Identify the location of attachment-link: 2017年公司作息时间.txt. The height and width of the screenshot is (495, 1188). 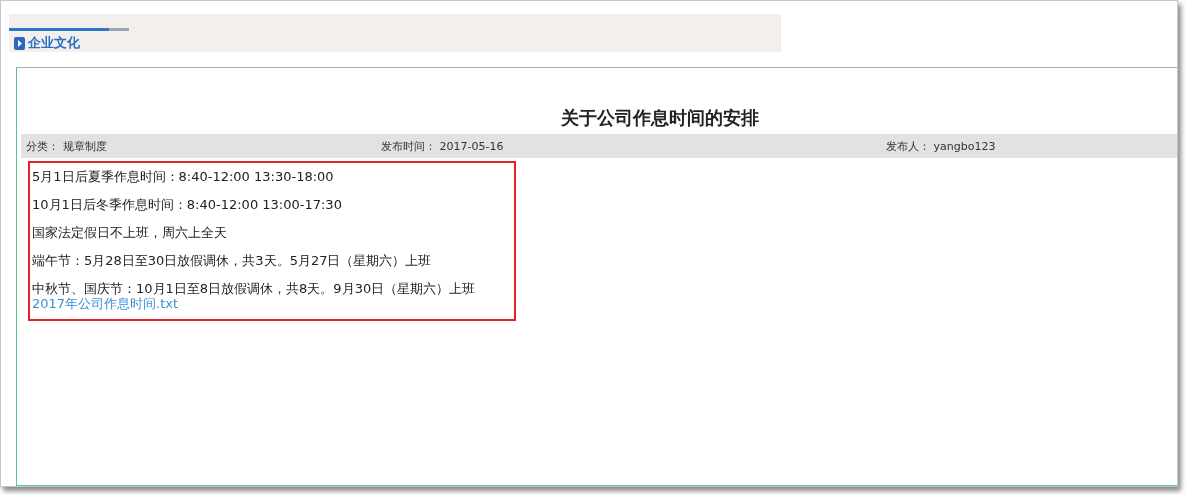
(105, 304).